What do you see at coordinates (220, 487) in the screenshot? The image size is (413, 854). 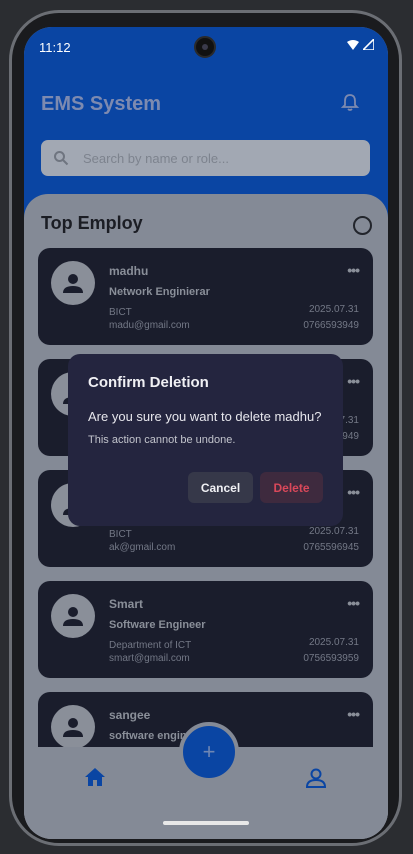 I see `cancel-button: Cancel` at bounding box center [220, 487].